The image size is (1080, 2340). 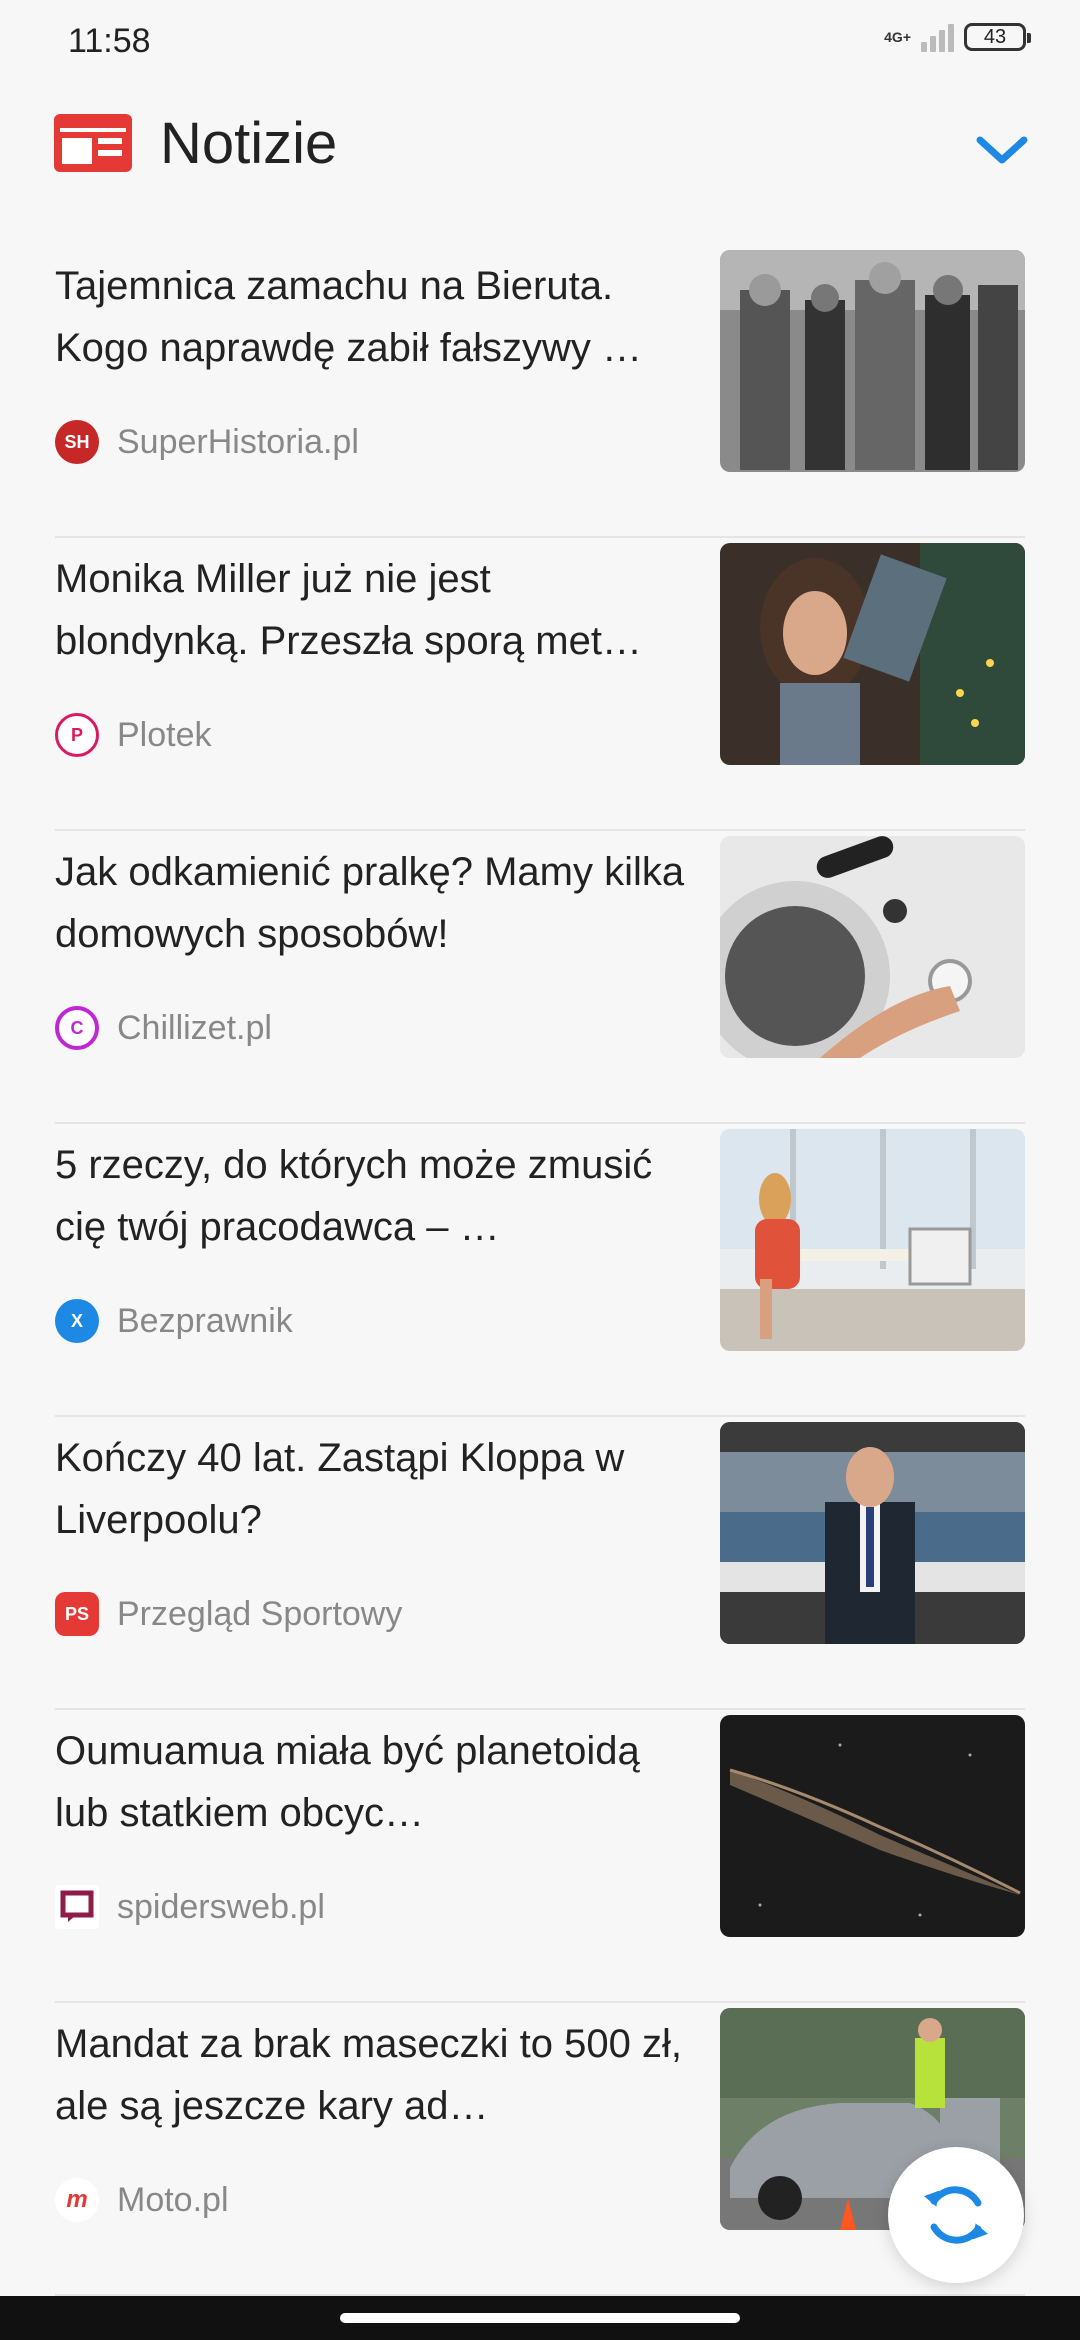 I want to click on source-logo: SH, so click(x=77, y=442).